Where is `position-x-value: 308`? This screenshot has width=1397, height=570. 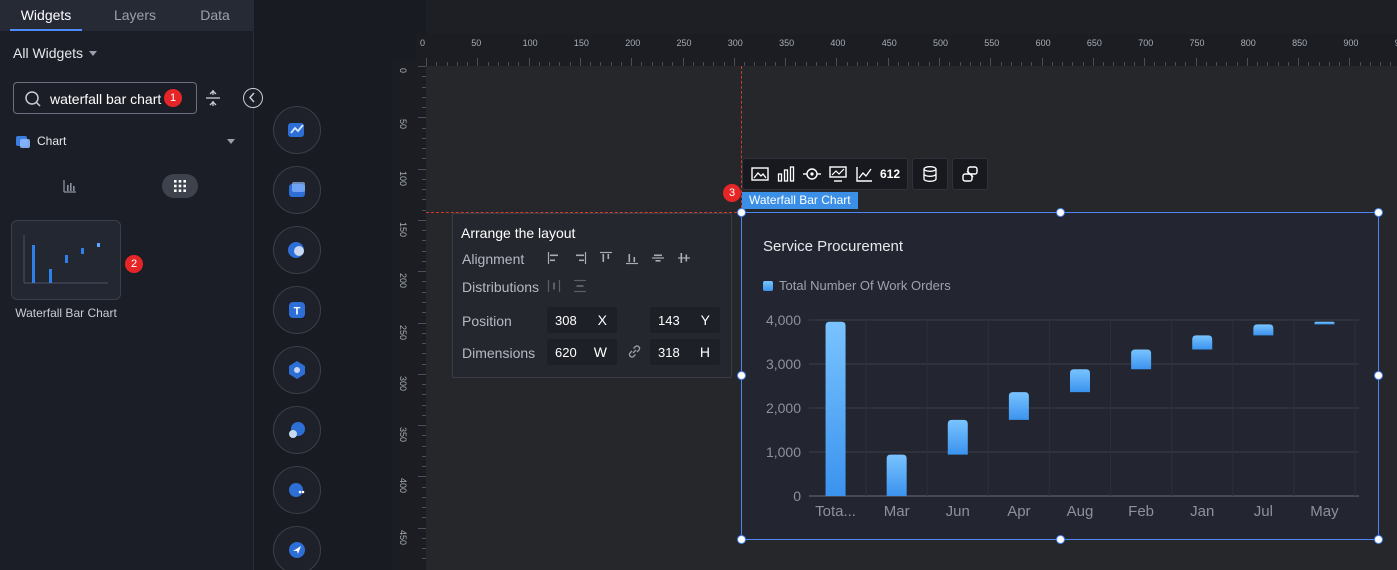
position-x-value: 308 is located at coordinates (566, 320).